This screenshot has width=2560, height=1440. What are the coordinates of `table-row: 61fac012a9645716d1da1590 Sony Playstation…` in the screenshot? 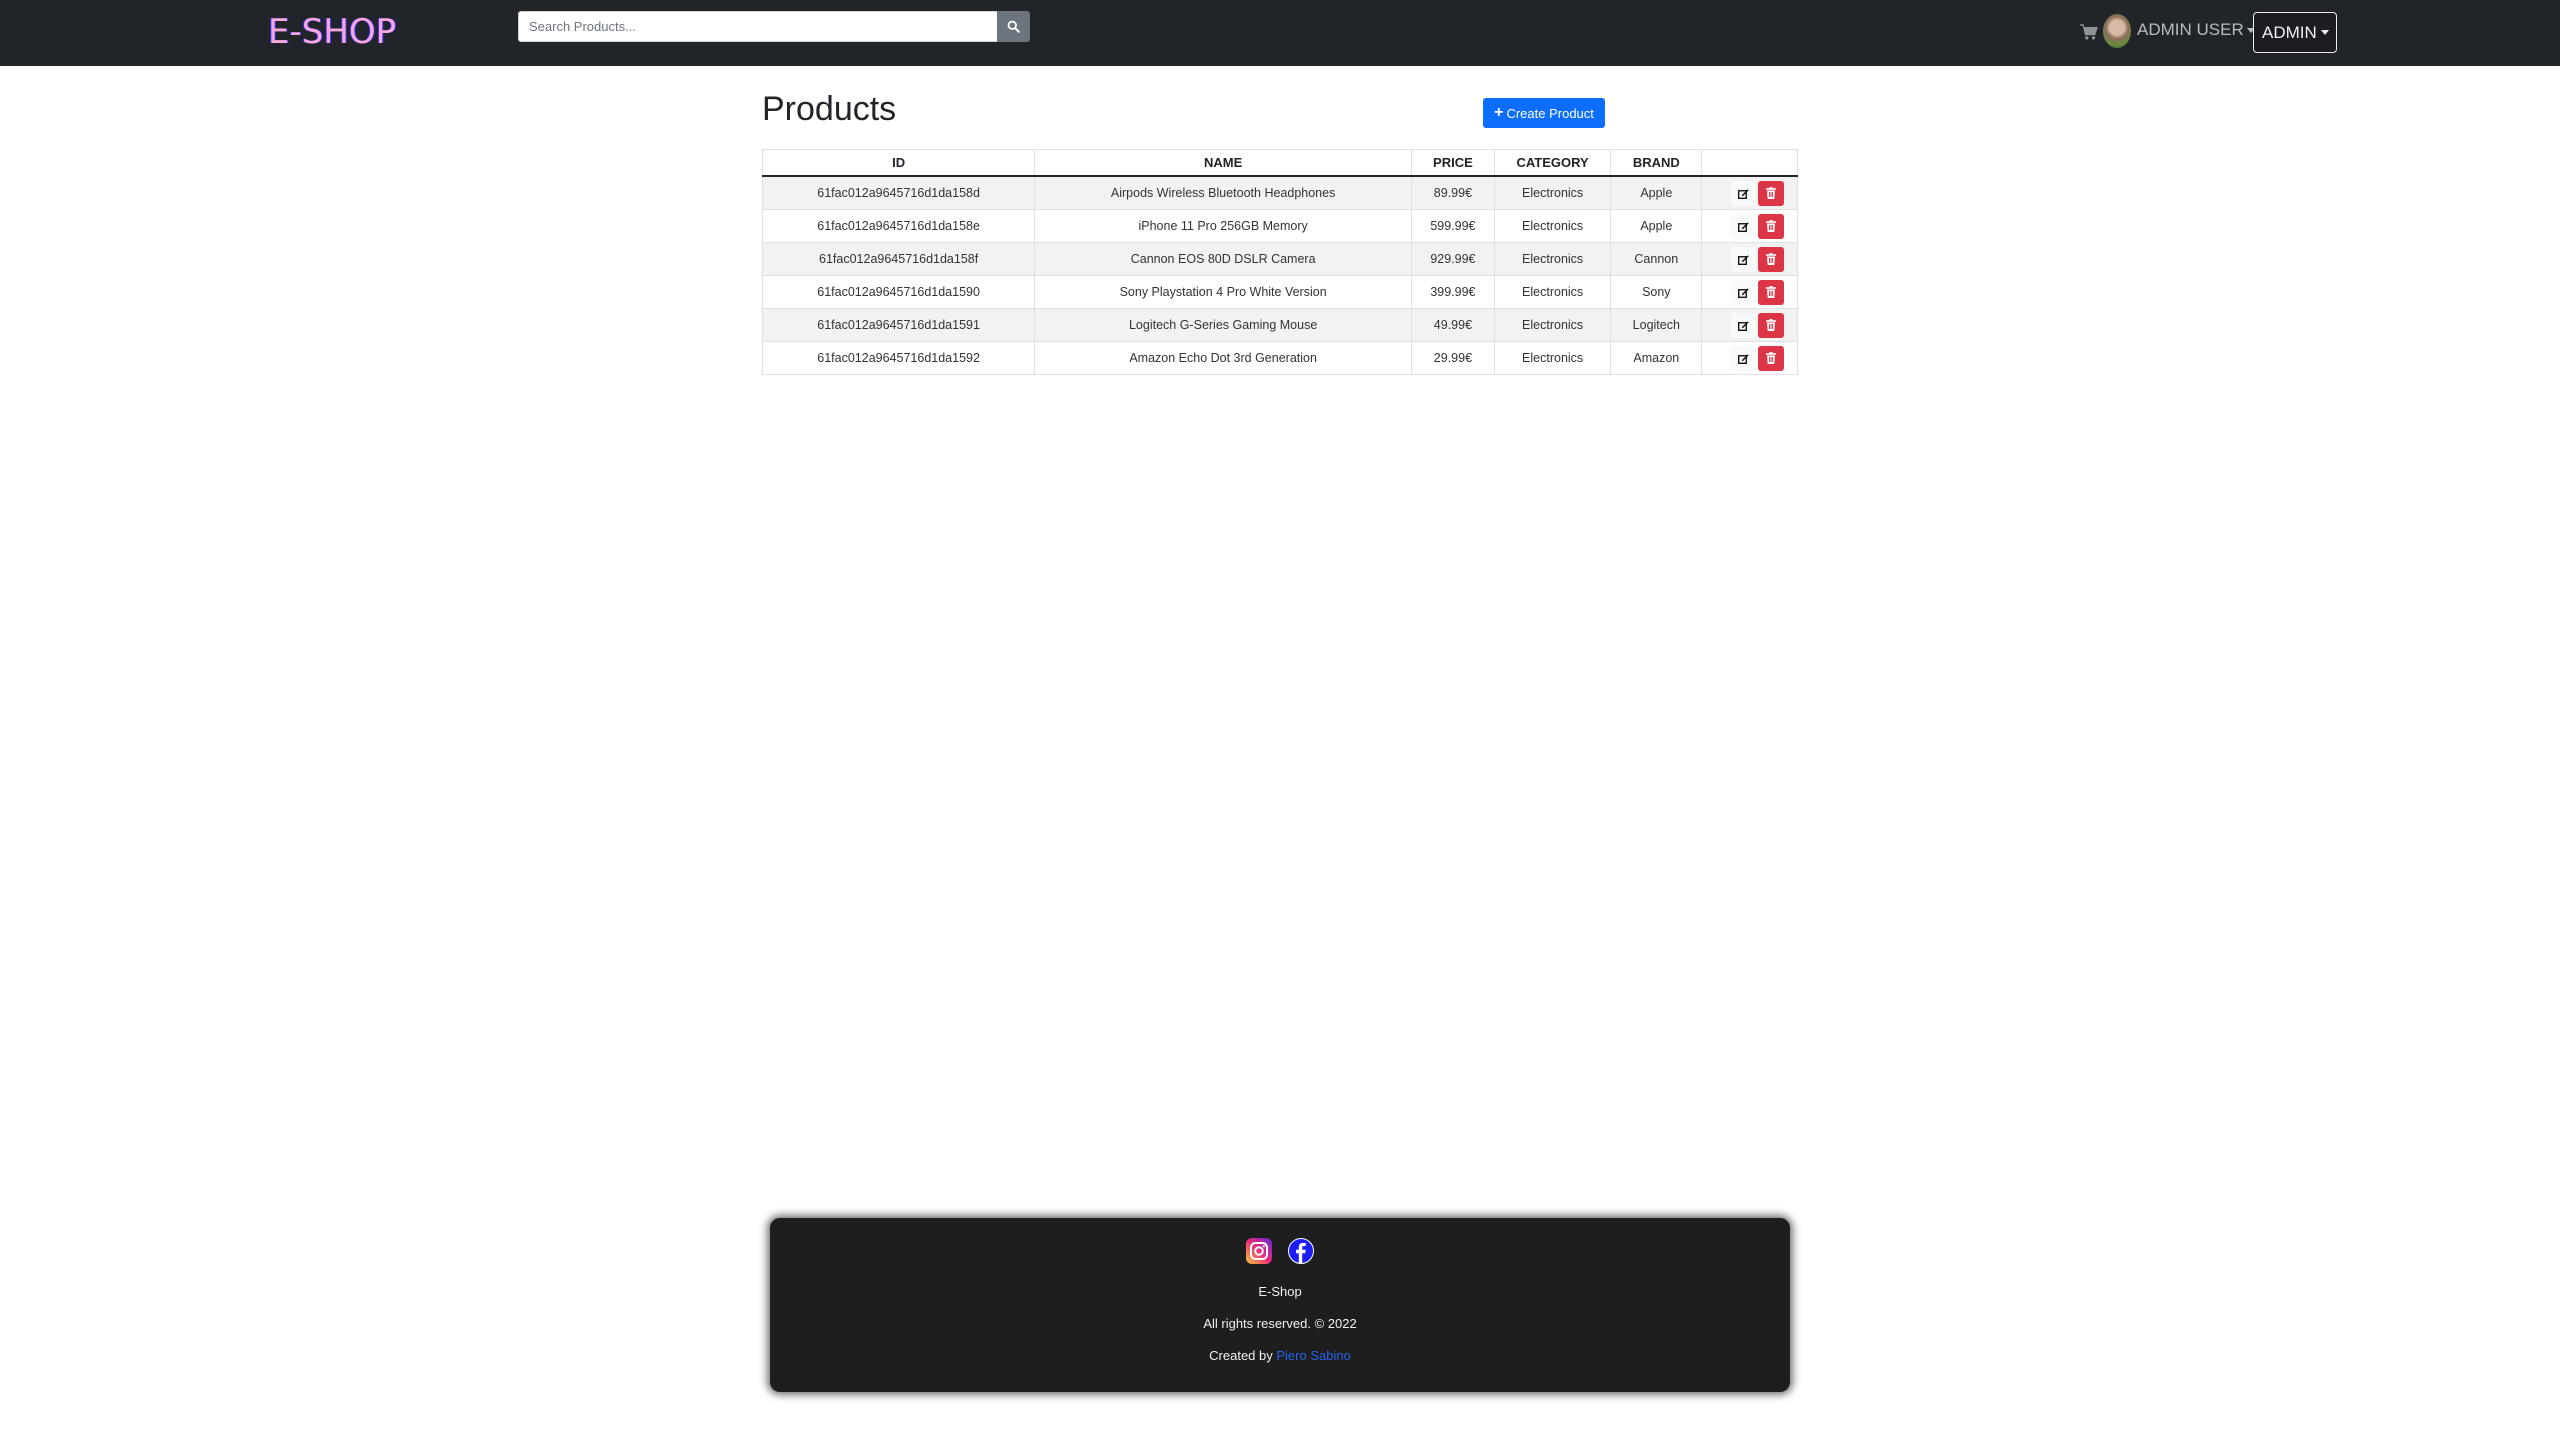 It's located at (1279, 292).